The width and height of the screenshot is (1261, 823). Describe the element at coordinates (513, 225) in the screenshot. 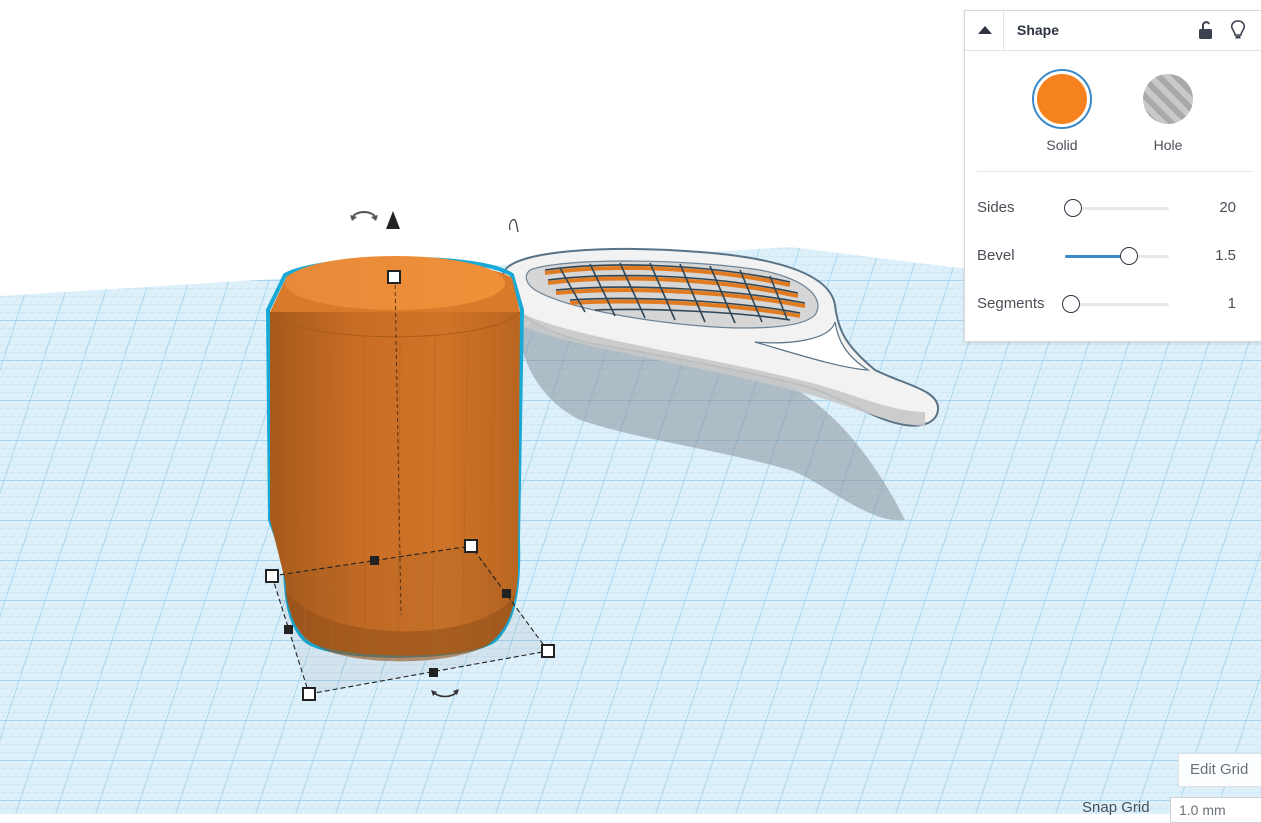

I see `mouse-cursor-icon` at that location.